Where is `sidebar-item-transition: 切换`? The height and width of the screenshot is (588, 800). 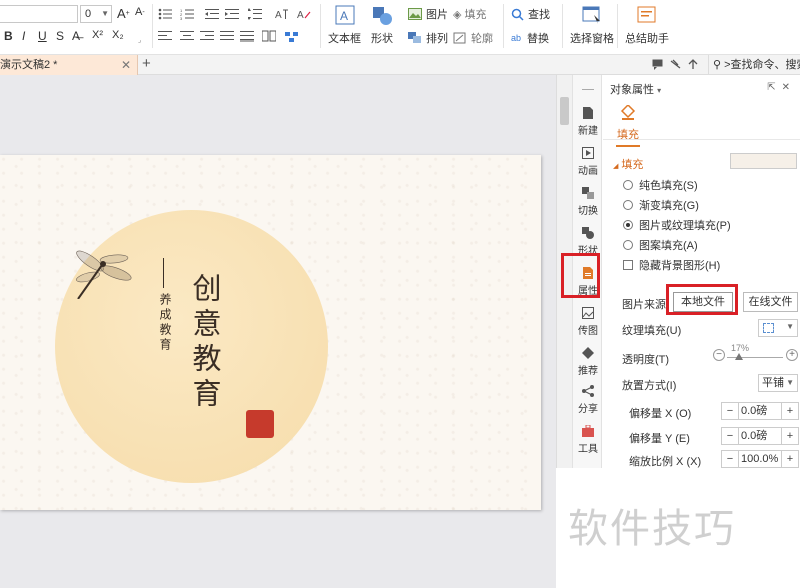
sidebar-item-transition: 切换 is located at coordinates (588, 202).